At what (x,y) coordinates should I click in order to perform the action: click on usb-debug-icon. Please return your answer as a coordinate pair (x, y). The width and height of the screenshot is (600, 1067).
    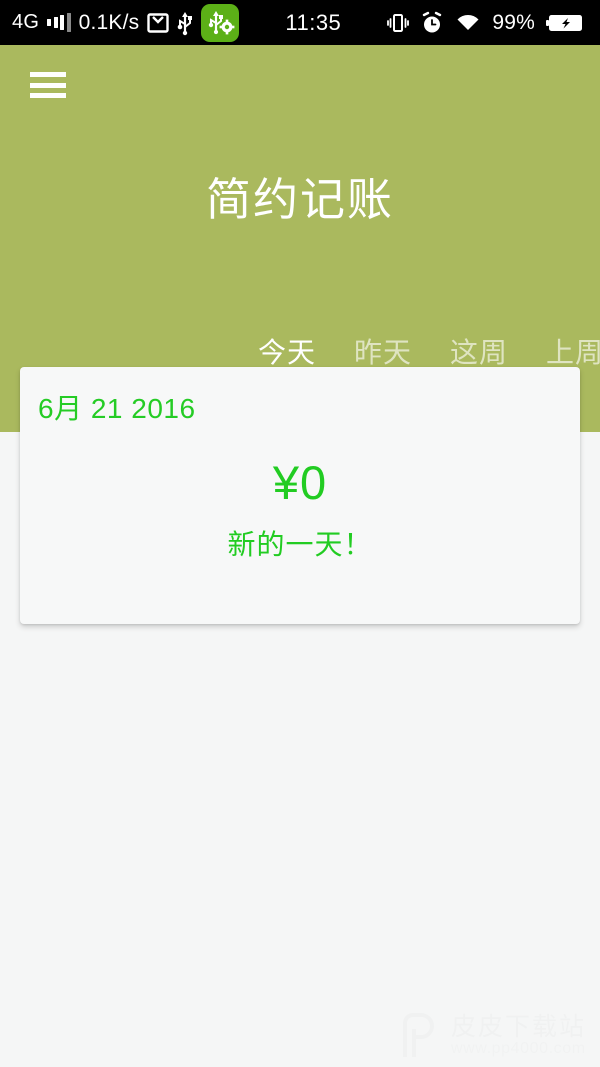
    Looking at the image, I should click on (220, 22).